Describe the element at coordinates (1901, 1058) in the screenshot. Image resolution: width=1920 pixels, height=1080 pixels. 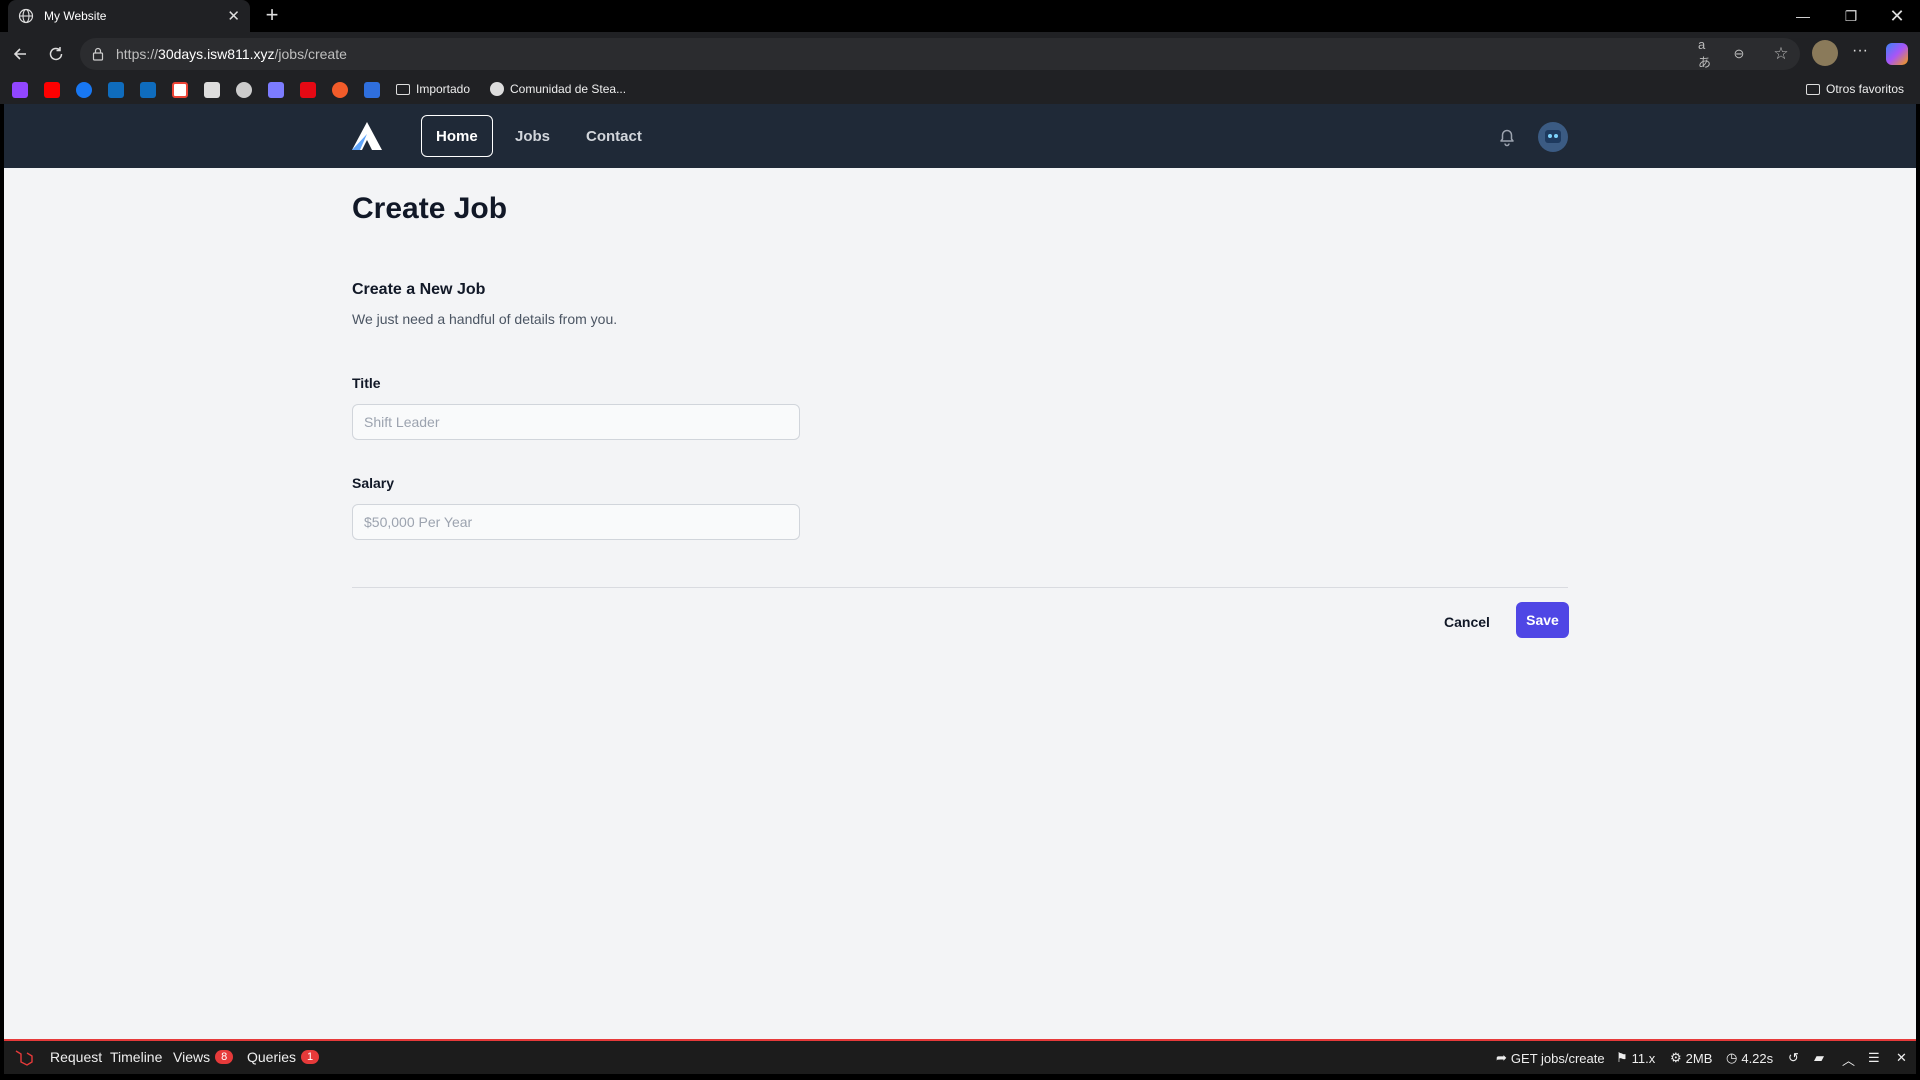
I see `close-debugbar-icon: ✕` at that location.